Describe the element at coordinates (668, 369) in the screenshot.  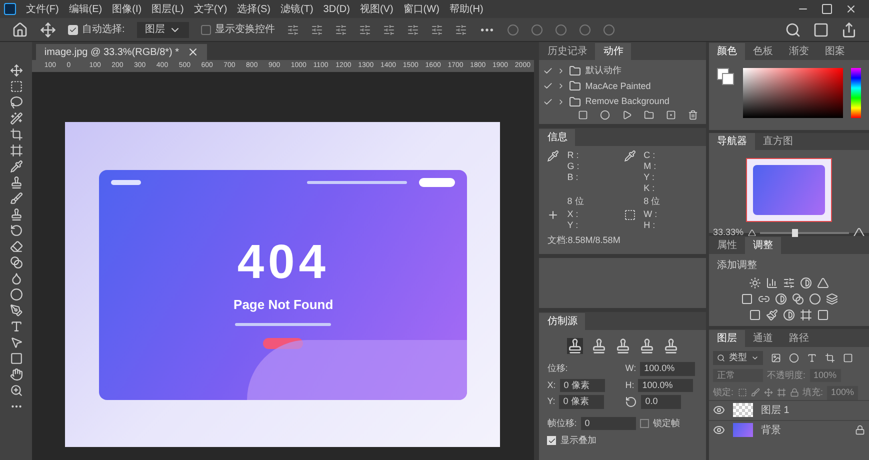
I see `width-field: 100.0%` at that location.